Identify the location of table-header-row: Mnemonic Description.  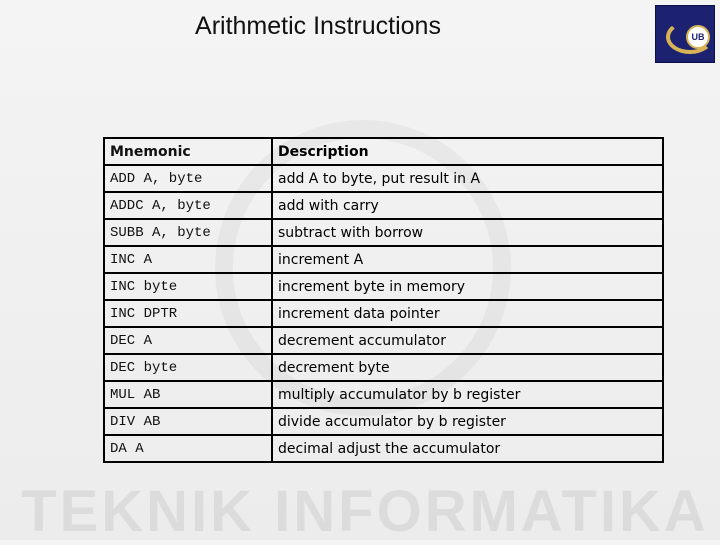
(383, 151).